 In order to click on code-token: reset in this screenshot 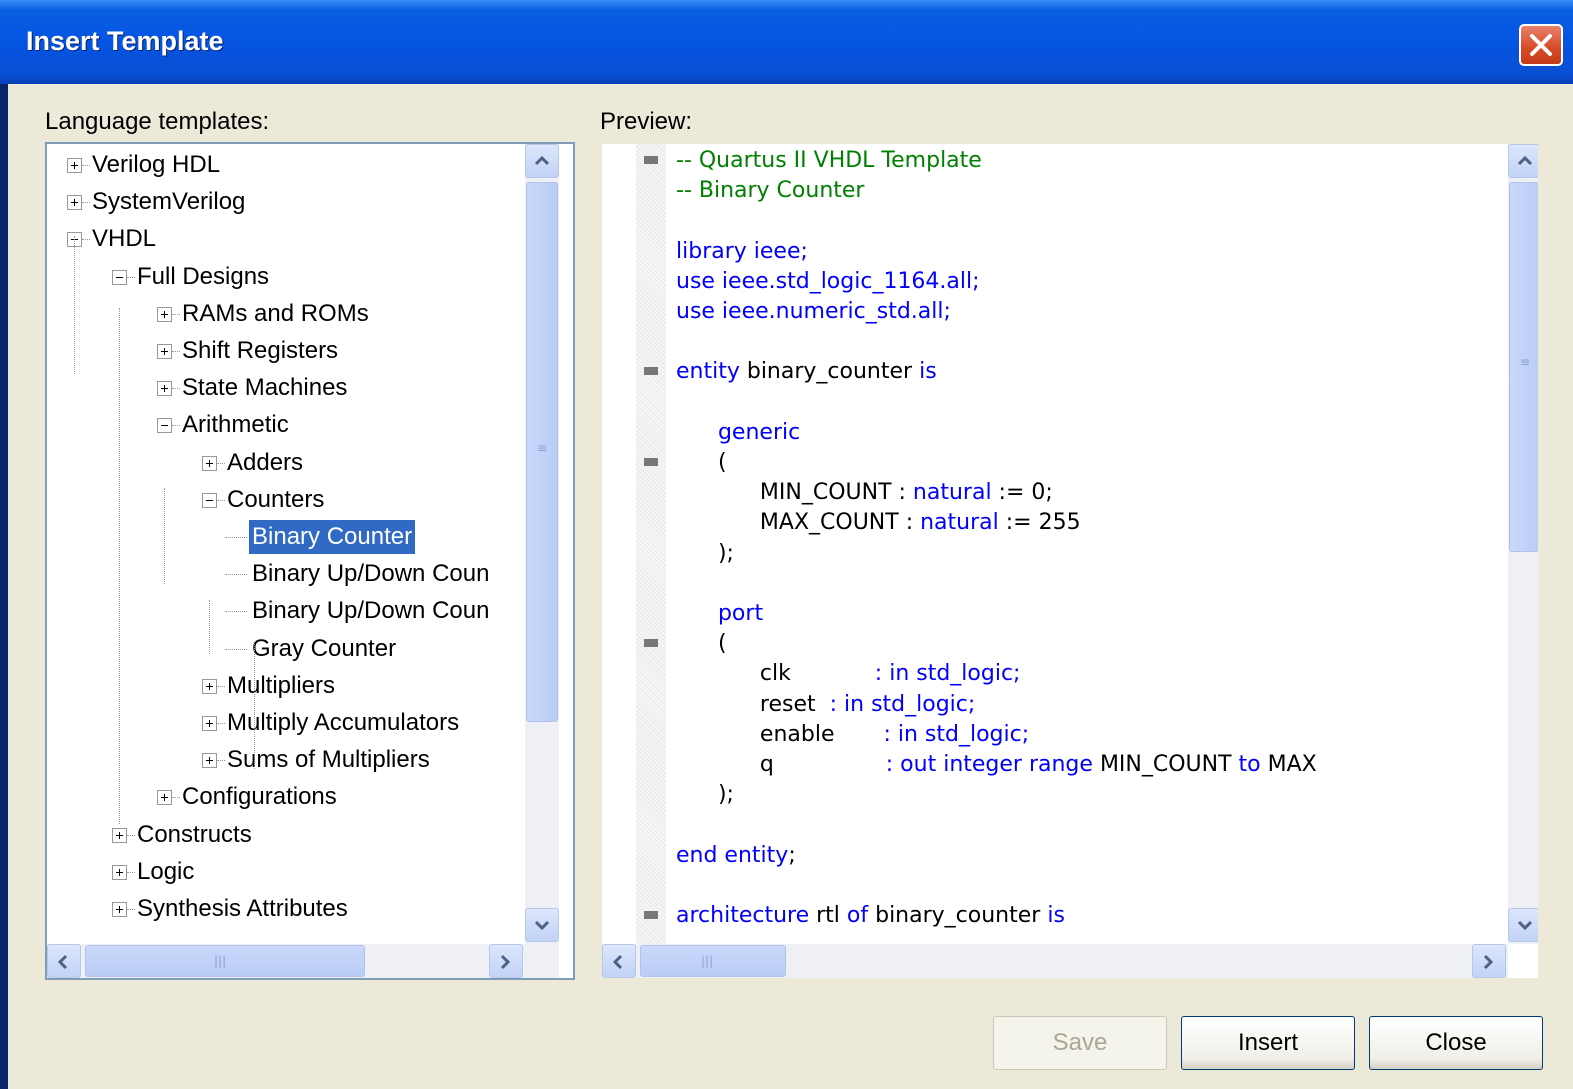, I will do `click(753, 704)`.